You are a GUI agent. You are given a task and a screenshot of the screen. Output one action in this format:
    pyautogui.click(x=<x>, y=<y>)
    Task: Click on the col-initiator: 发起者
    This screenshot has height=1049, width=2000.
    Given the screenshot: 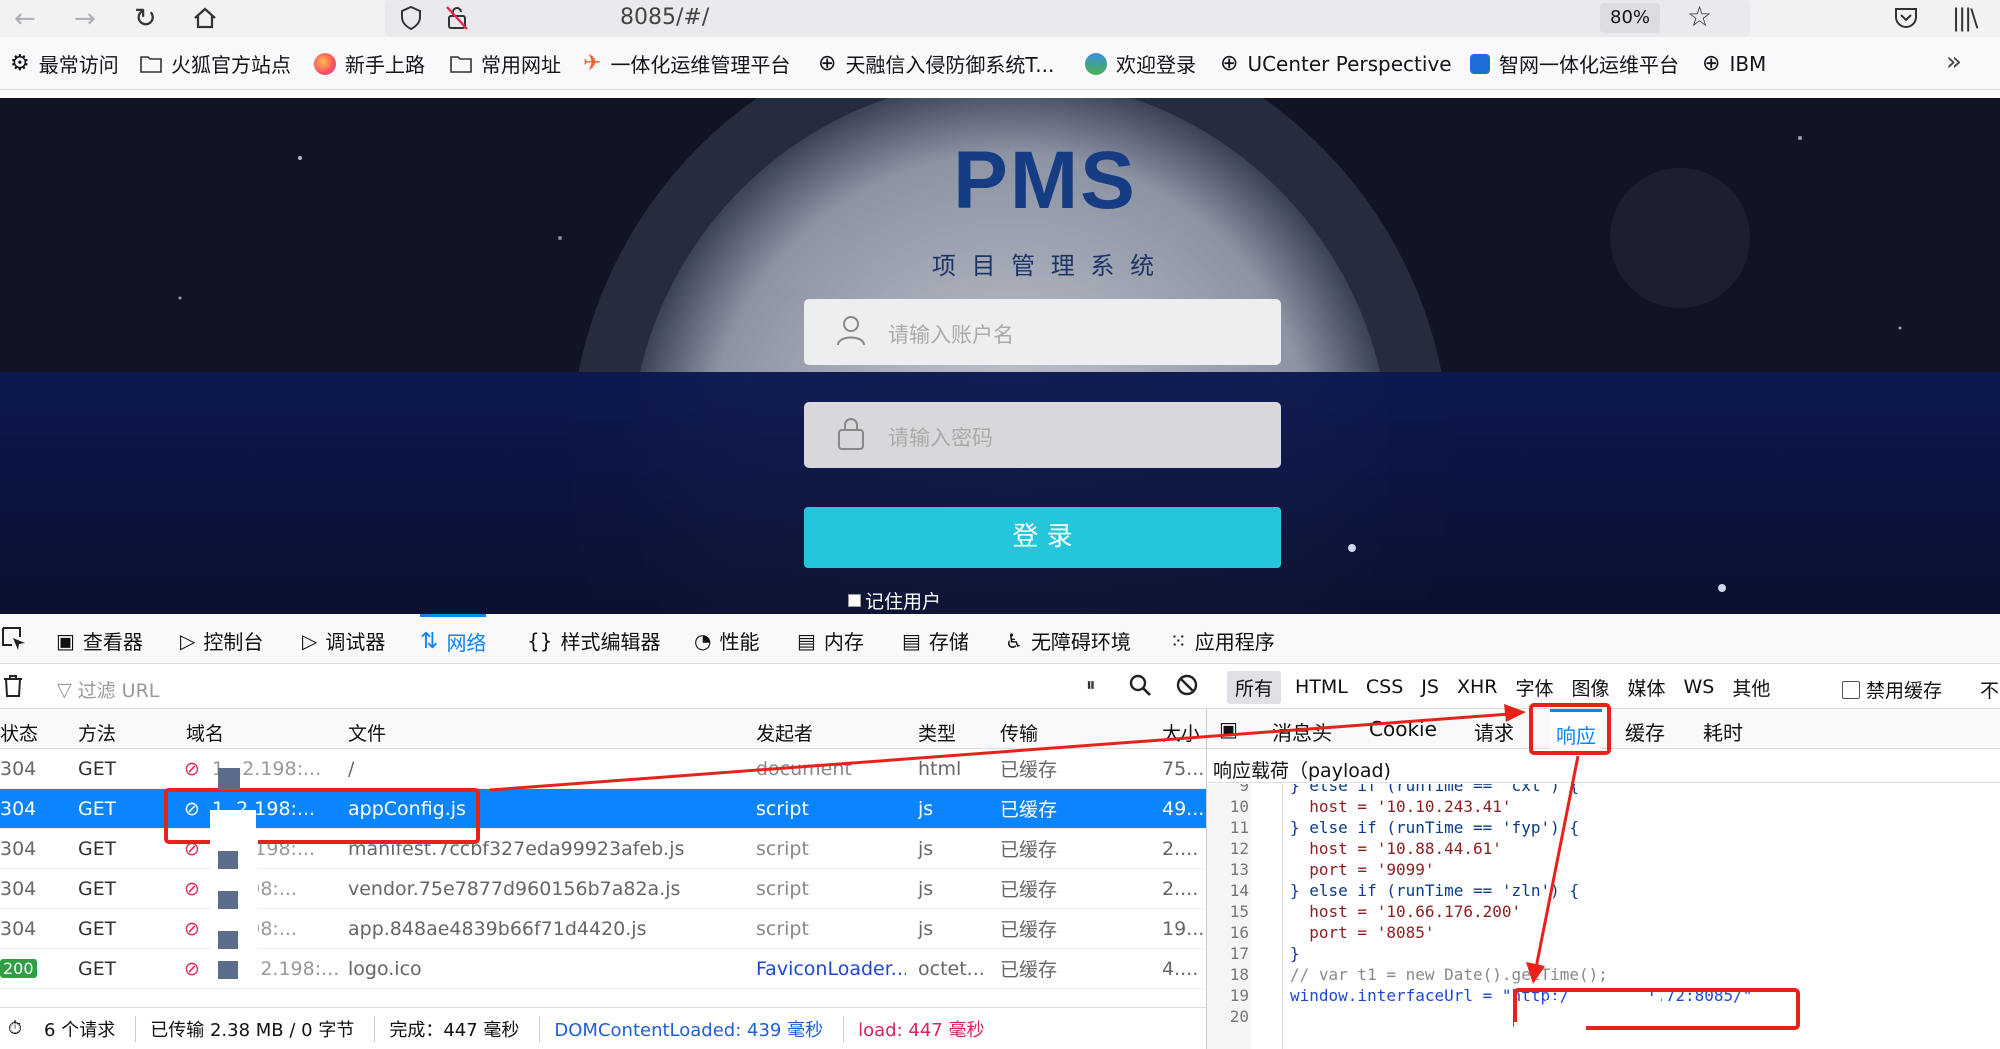 What is the action you would take?
    pyautogui.click(x=784, y=732)
    